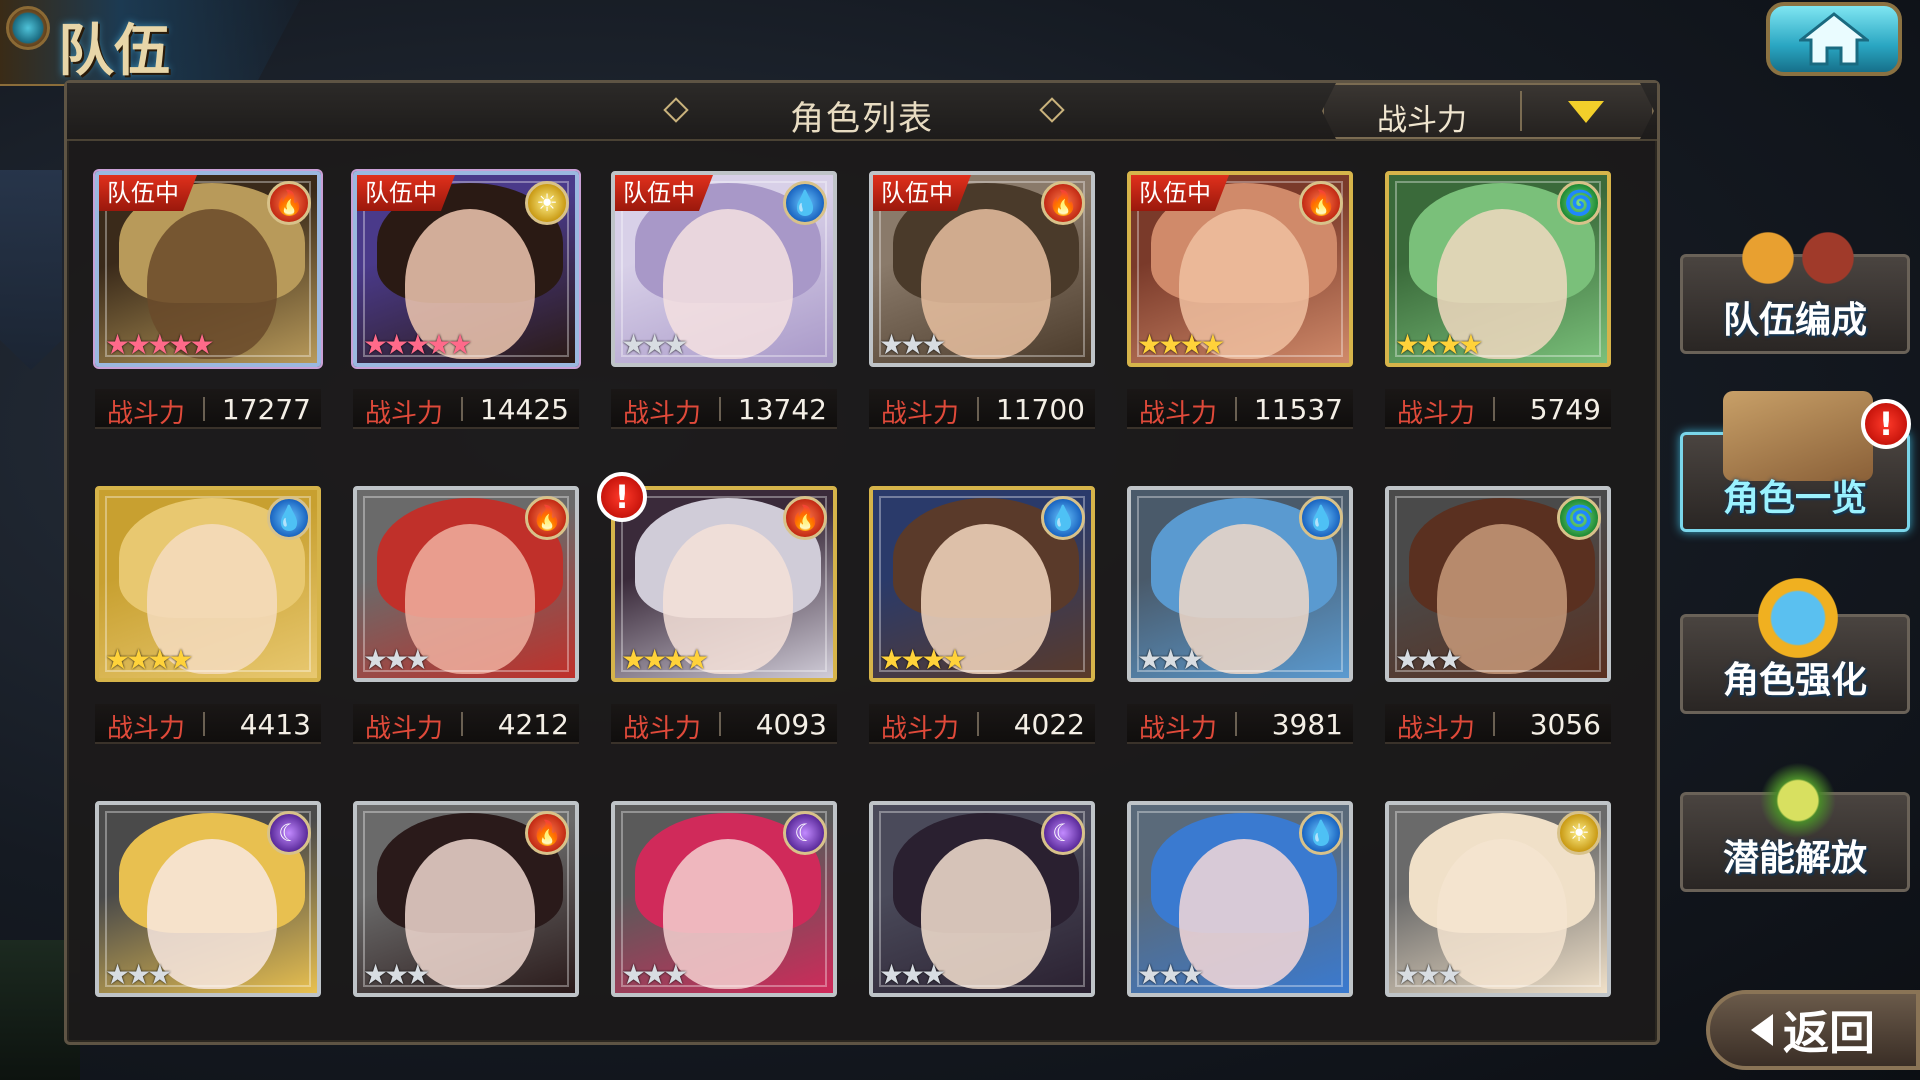 The height and width of the screenshot is (1080, 1920). Describe the element at coordinates (1795, 643) in the screenshot. I see `side-menu-button: 角色强化` at that location.